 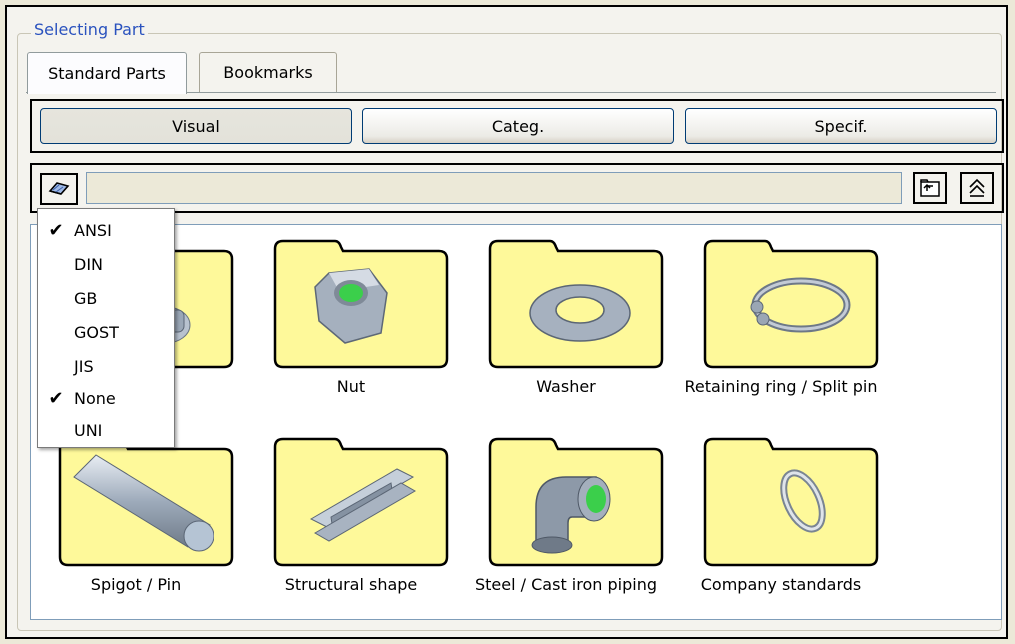 What do you see at coordinates (580, 313) in the screenshot?
I see `washer-icon` at bounding box center [580, 313].